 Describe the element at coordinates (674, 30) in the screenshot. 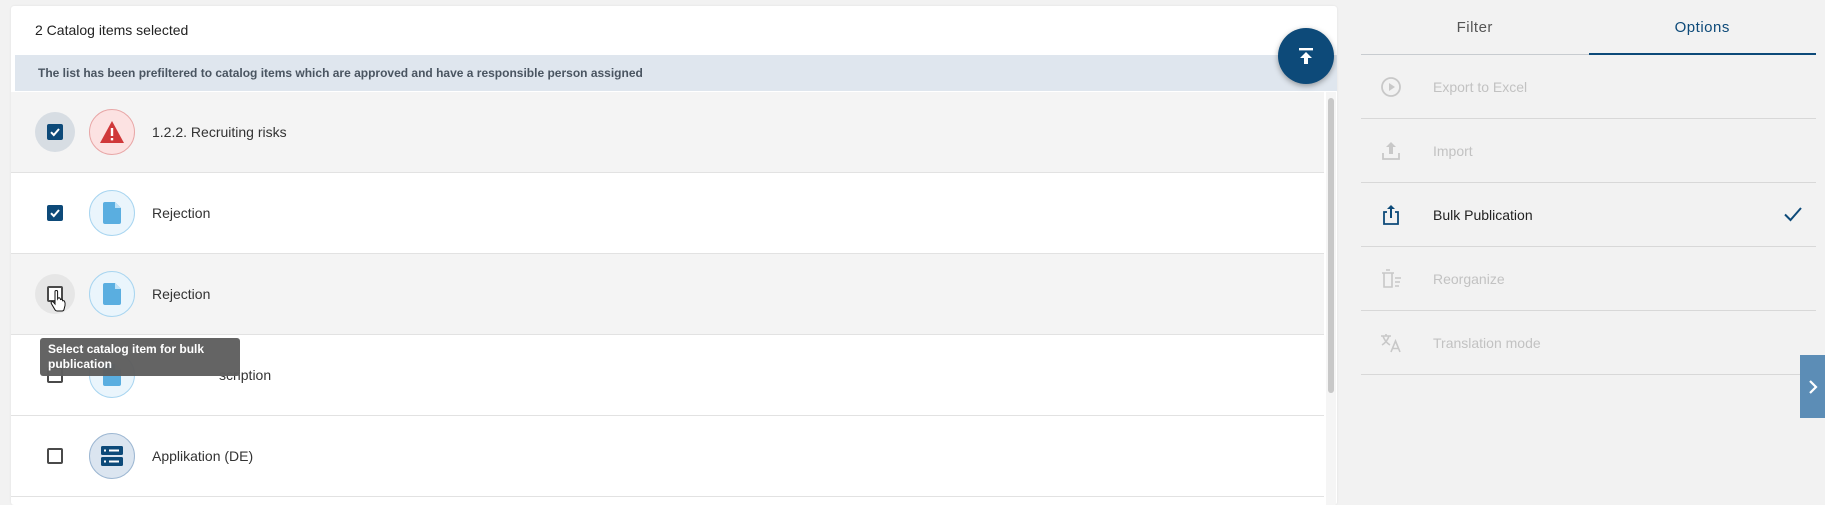

I see `list-header: 2 Catalog items selected` at that location.